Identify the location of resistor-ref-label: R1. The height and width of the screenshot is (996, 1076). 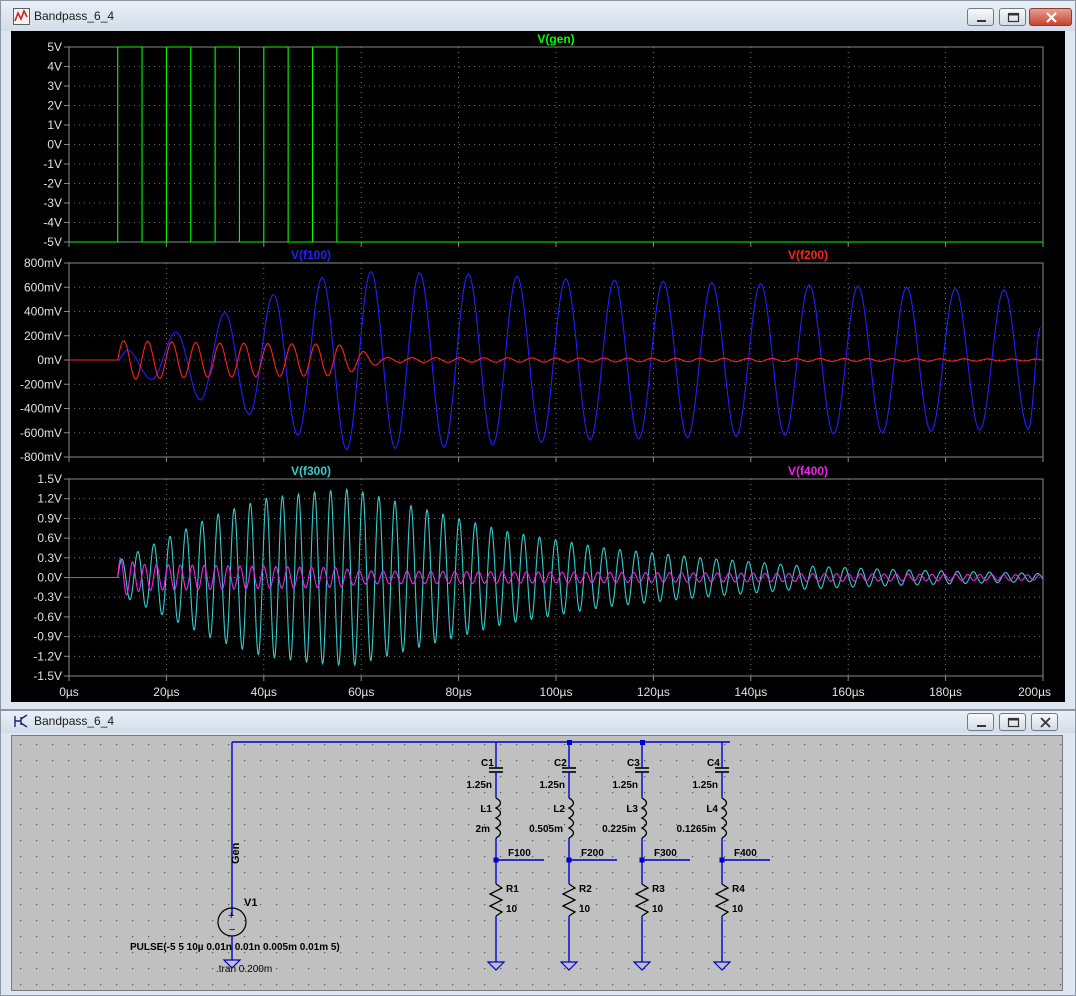
(512, 889).